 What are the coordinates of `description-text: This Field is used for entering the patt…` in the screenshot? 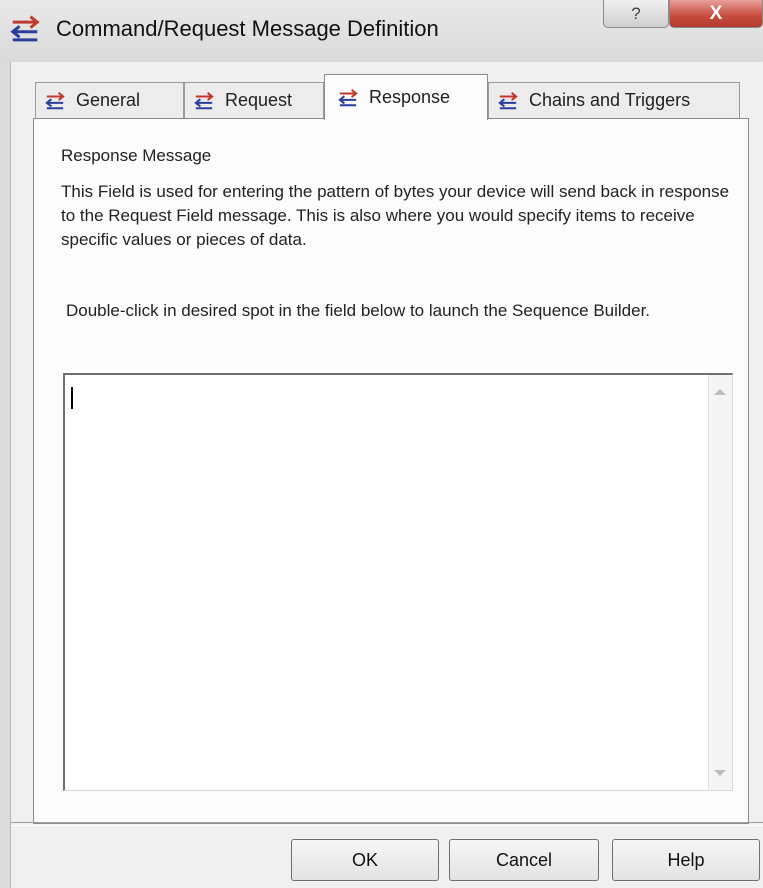 It's located at (395, 215).